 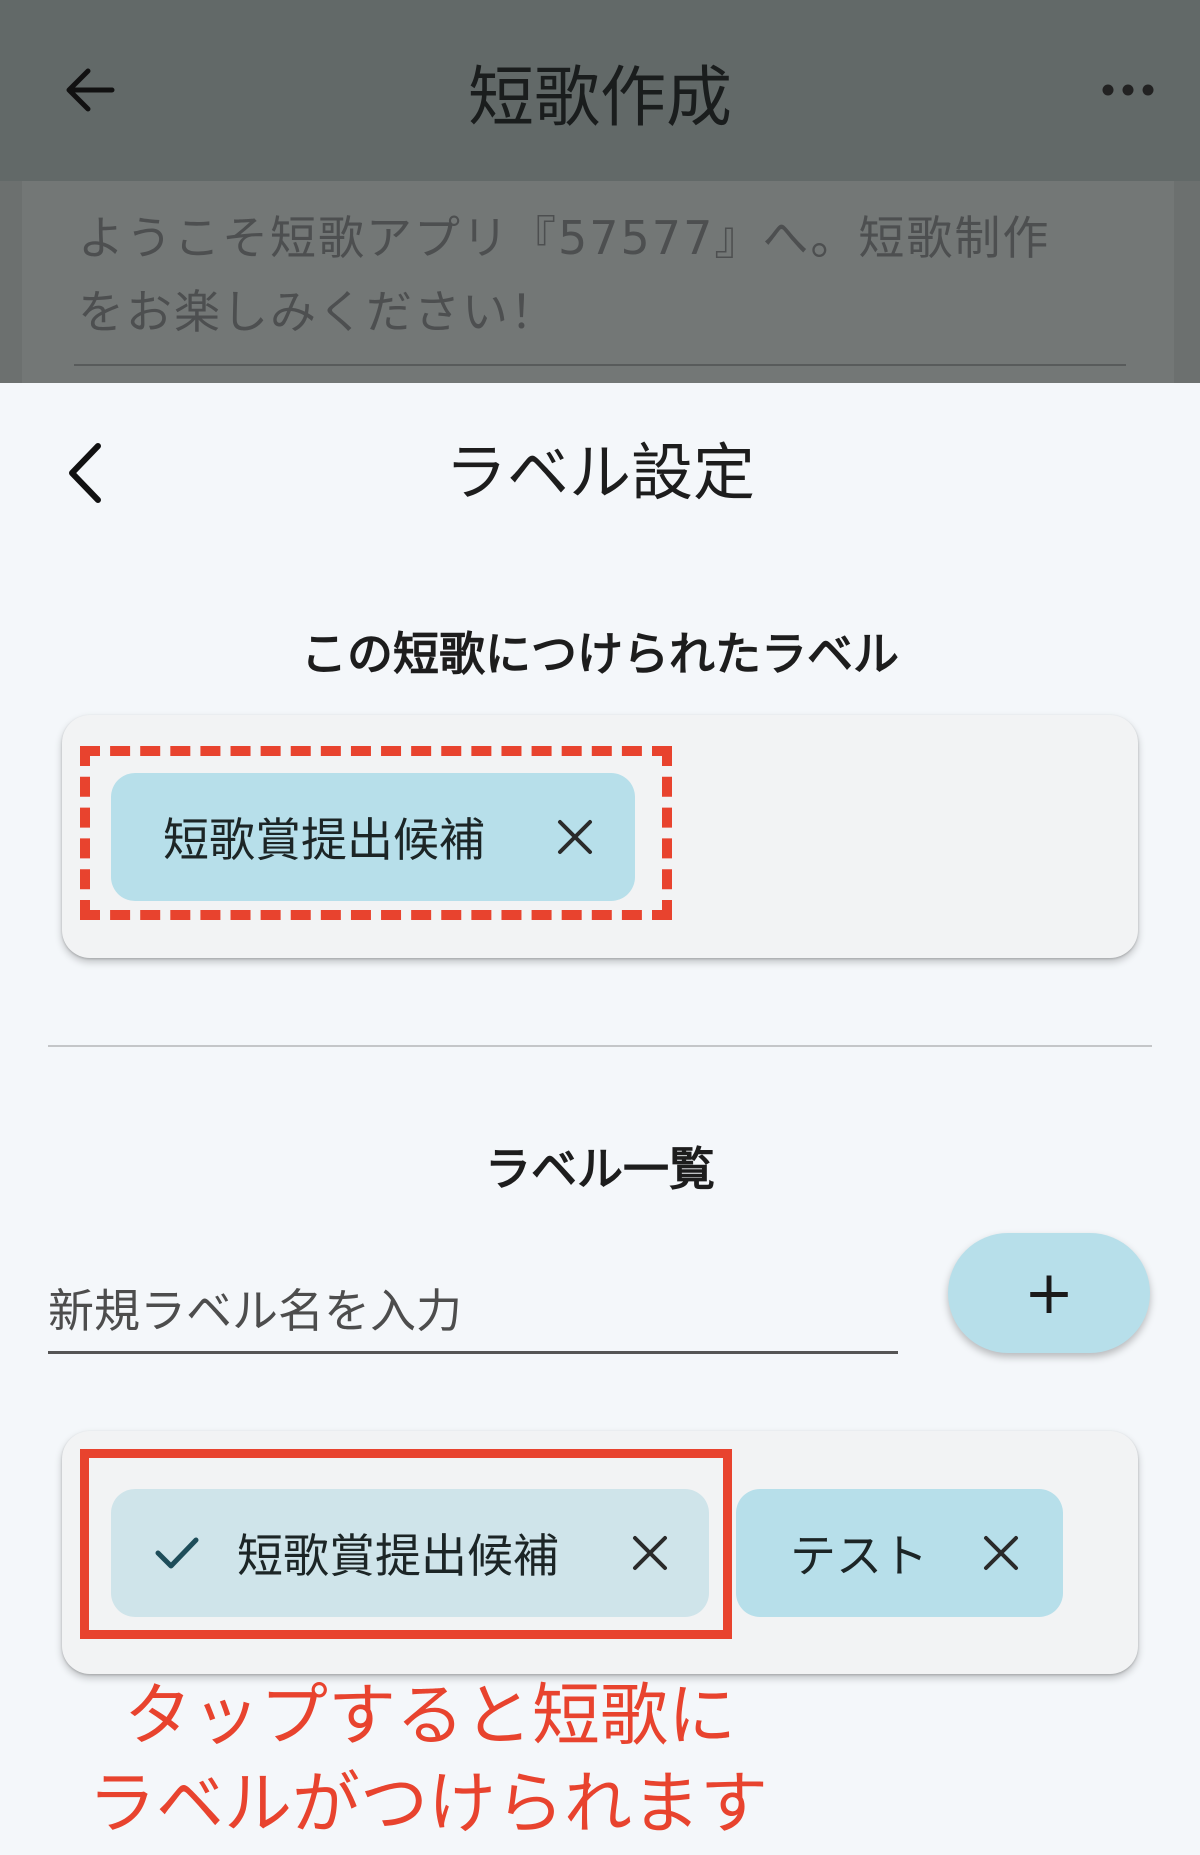 I want to click on attached-labels-title: この短歌につけられたラベル, so click(x=600, y=654).